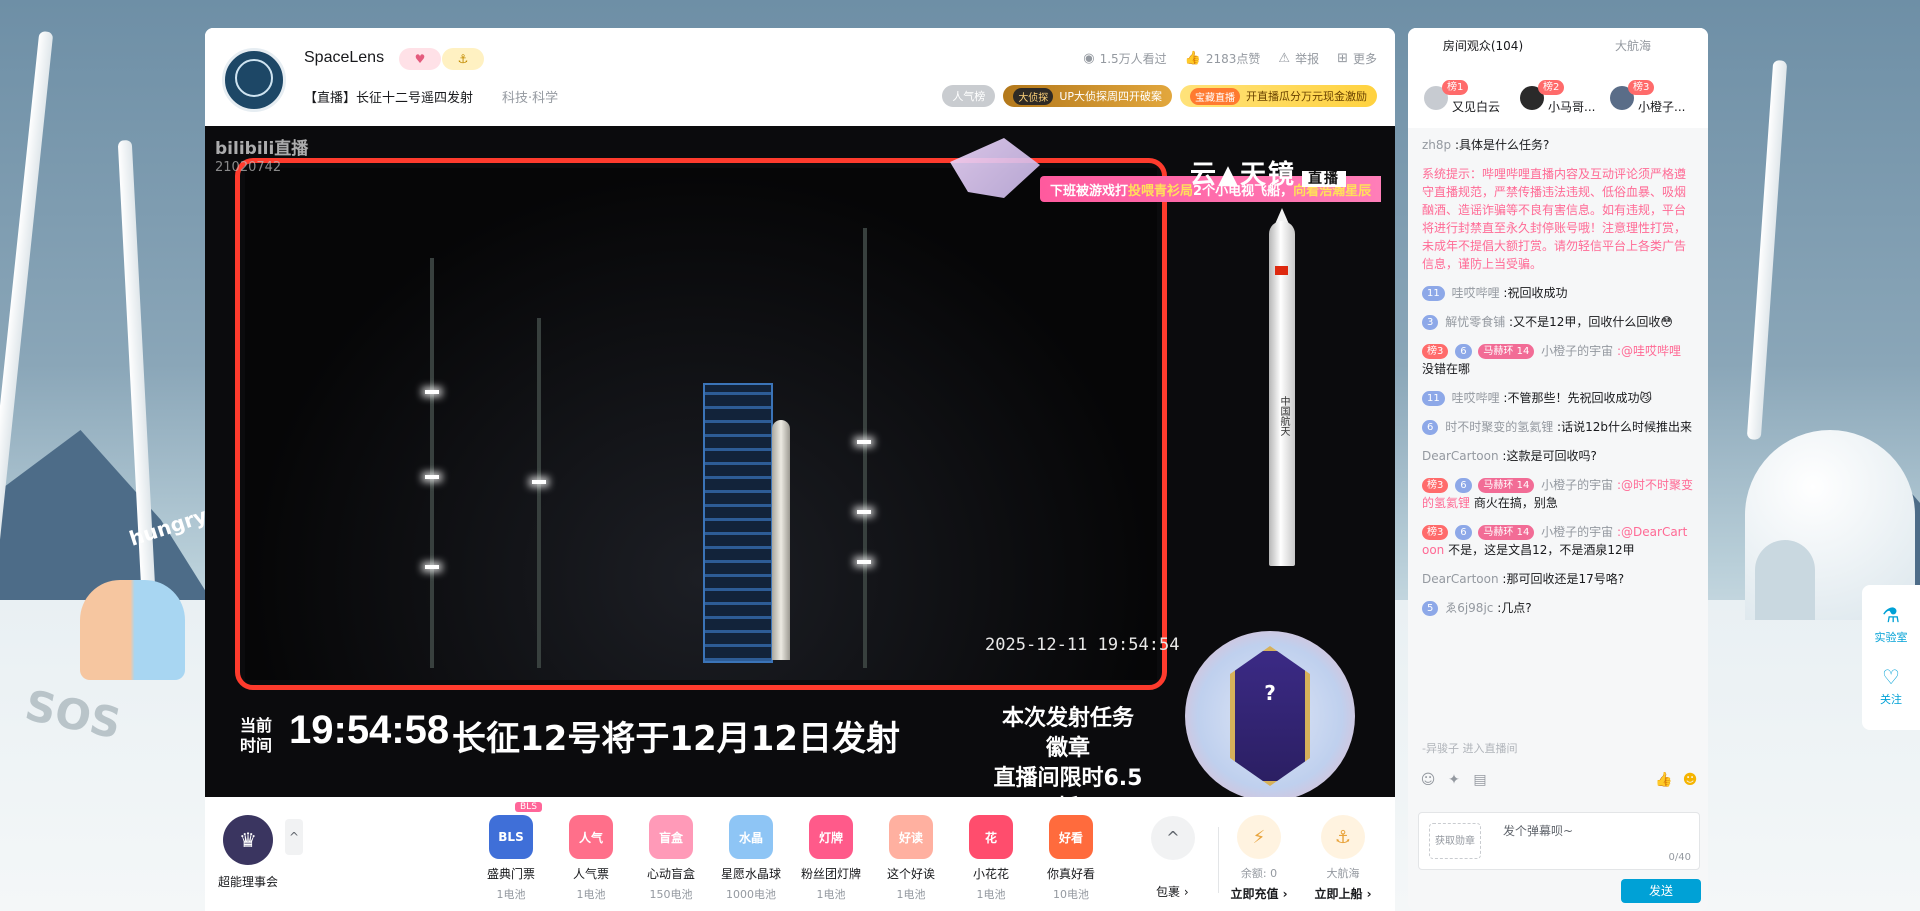  Describe the element at coordinates (1624, 427) in the screenshot. I see `chat-text: :话说12b什么时候推出来` at that location.